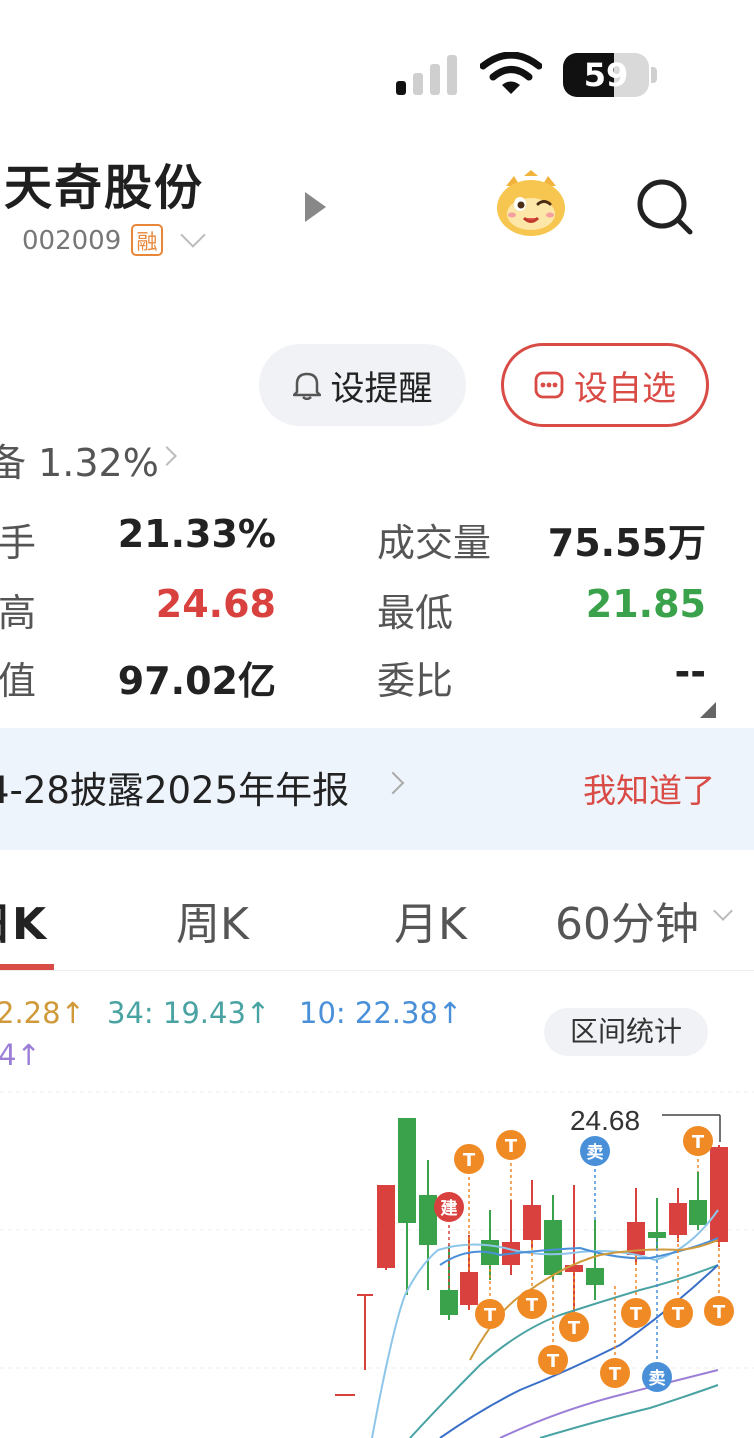  I want to click on trade-markers: 建TT 卖 TT TTTTT 卖T T, so click(584, 1259).